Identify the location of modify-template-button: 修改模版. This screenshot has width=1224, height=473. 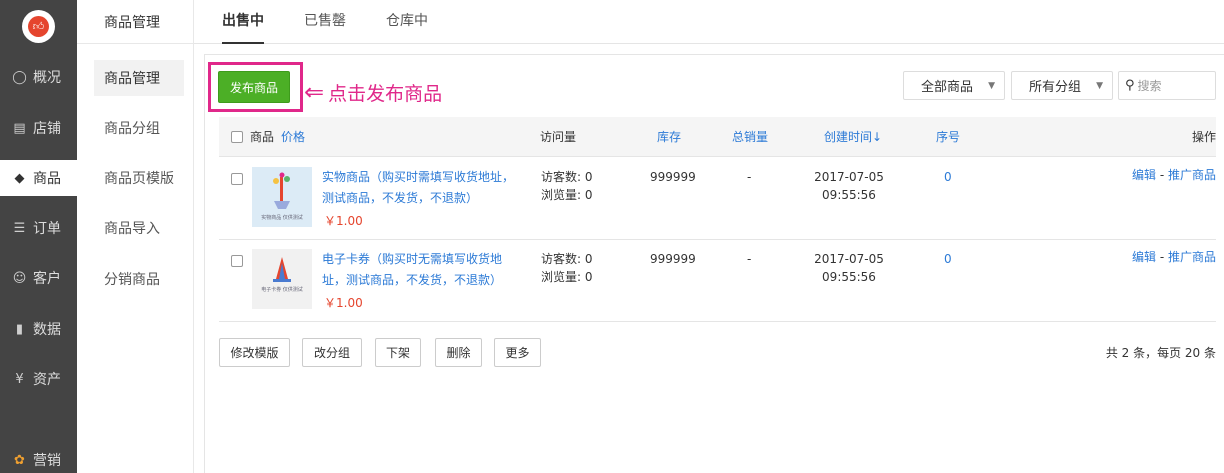
(254, 352).